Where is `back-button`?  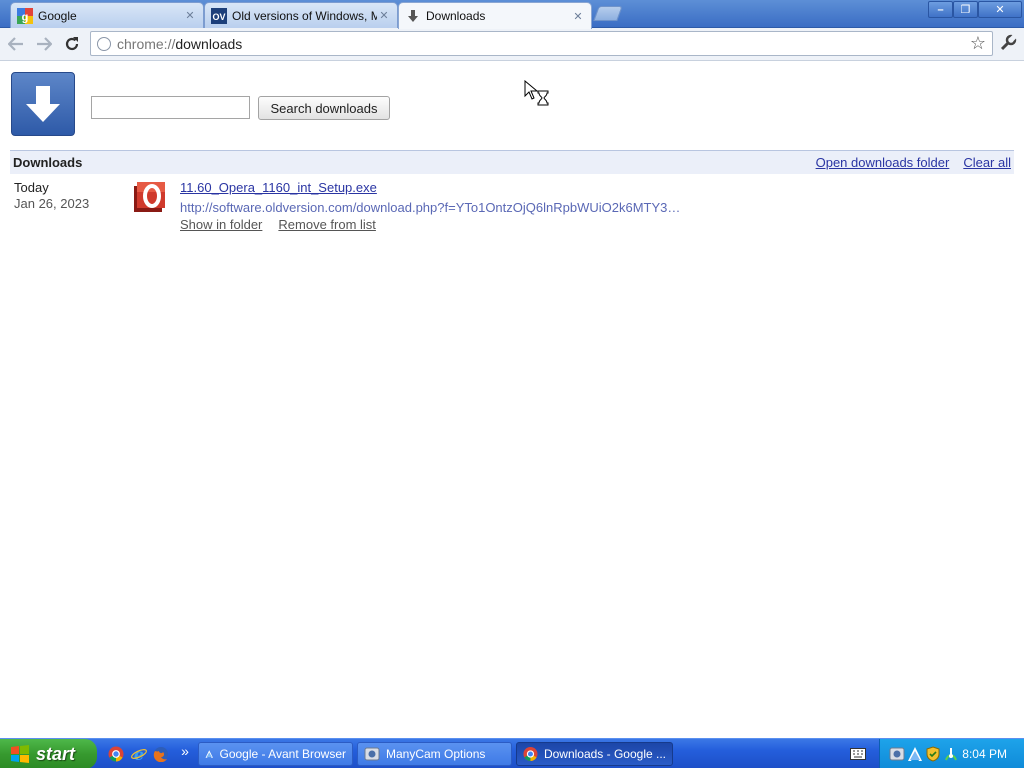
back-button is located at coordinates (16, 44).